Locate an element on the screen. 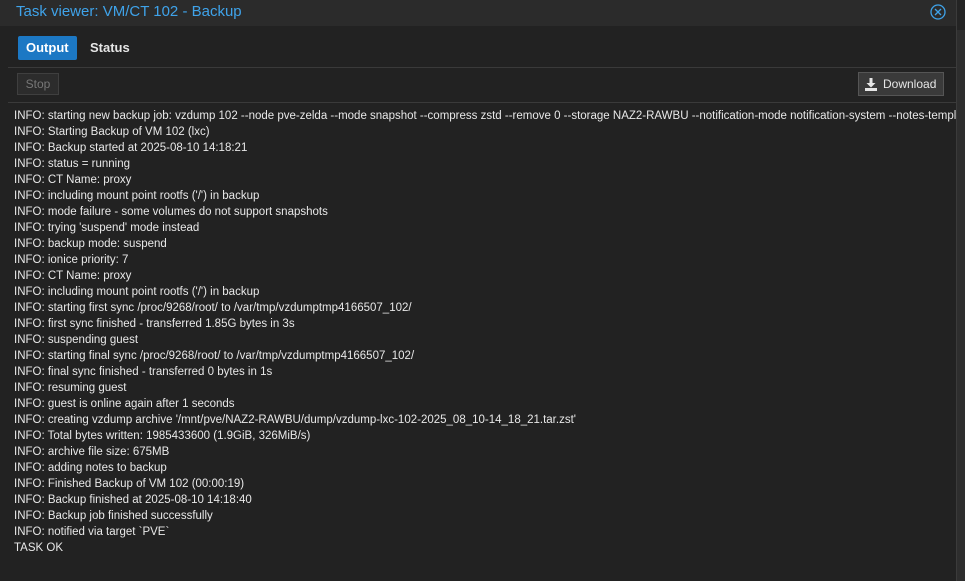 The width and height of the screenshot is (965, 581). window-title: Task viewer: VM/CT 102 - Backup is located at coordinates (129, 11).